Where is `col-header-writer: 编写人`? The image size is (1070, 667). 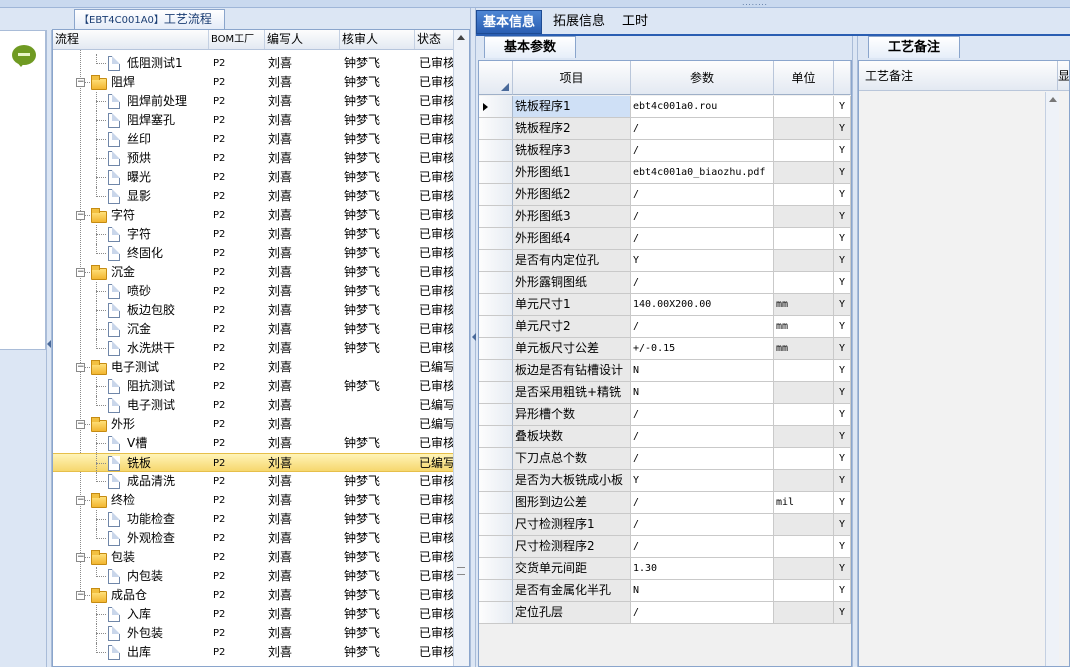 col-header-writer: 编写人 is located at coordinates (302, 39).